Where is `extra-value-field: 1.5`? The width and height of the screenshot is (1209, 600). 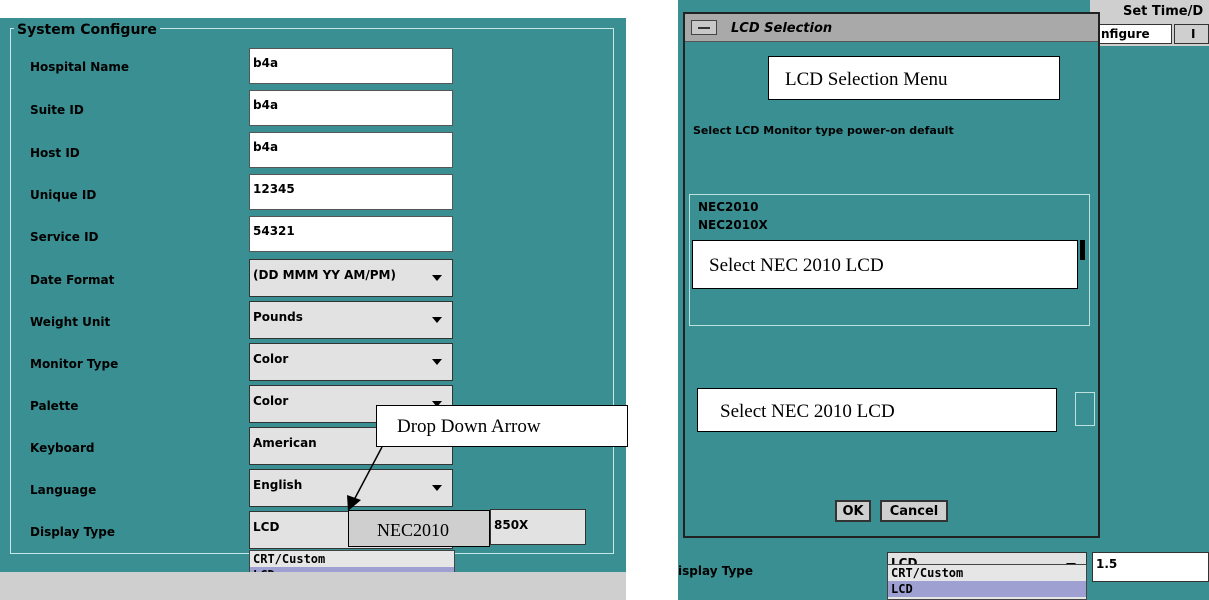 extra-value-field: 1.5 is located at coordinates (1150, 567).